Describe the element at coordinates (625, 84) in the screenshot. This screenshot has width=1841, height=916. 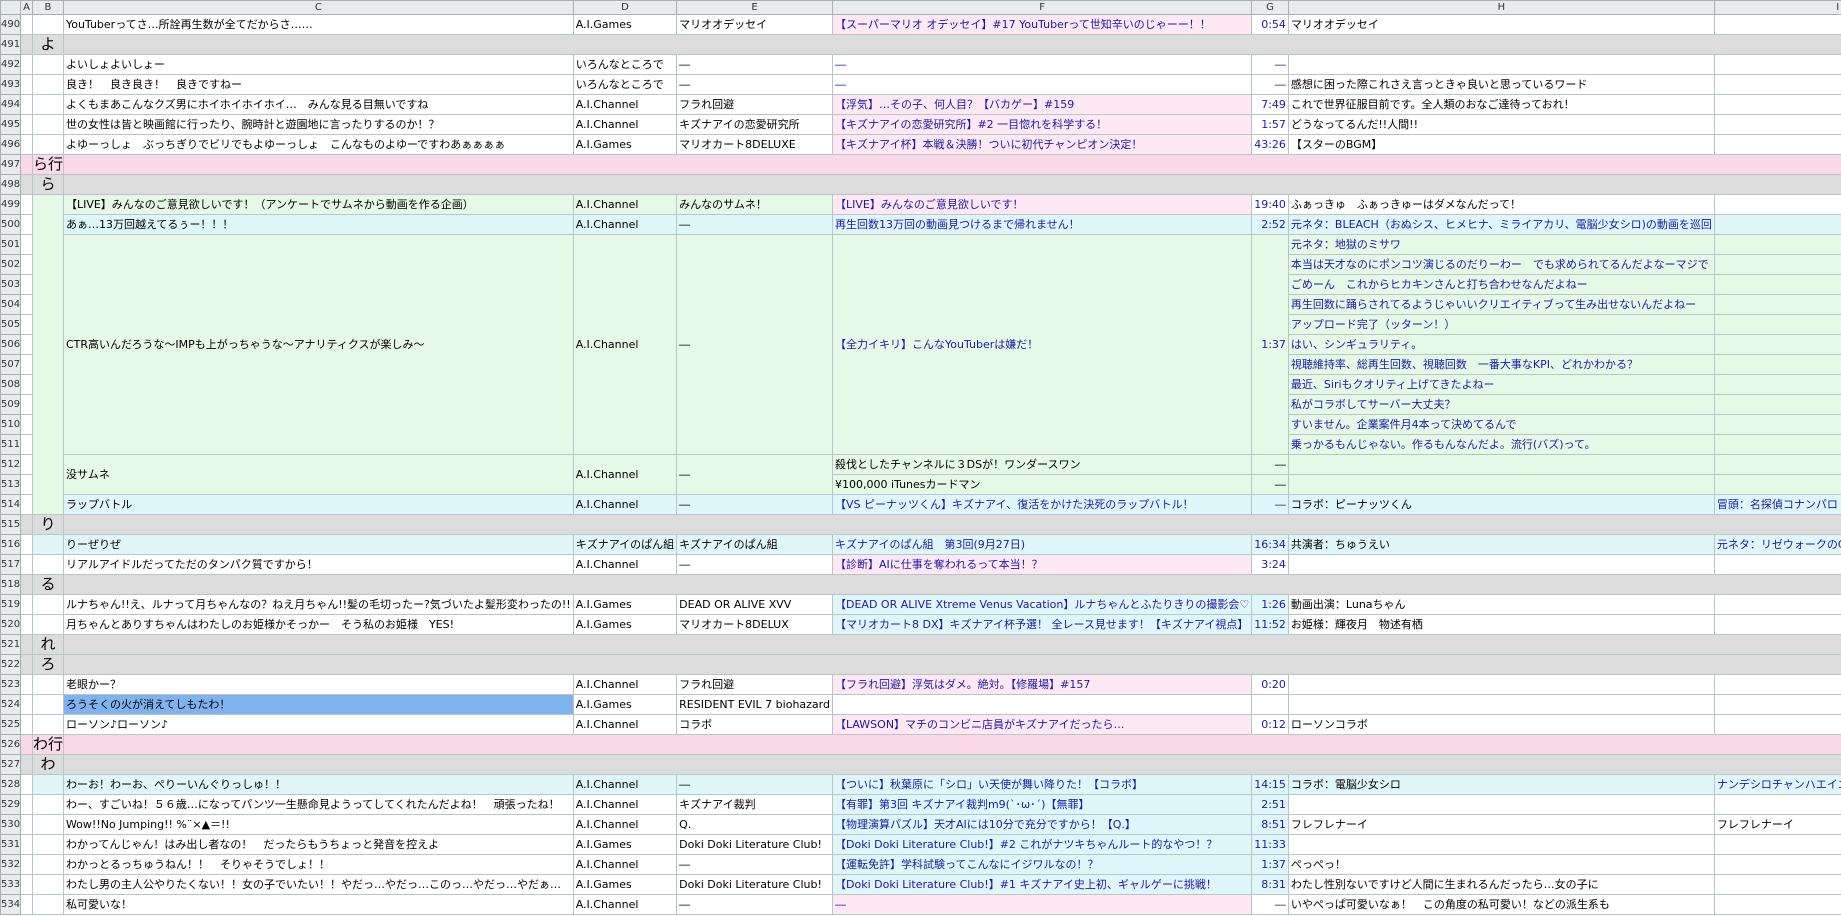
I see `cell-d-493: いろんなところで` at that location.